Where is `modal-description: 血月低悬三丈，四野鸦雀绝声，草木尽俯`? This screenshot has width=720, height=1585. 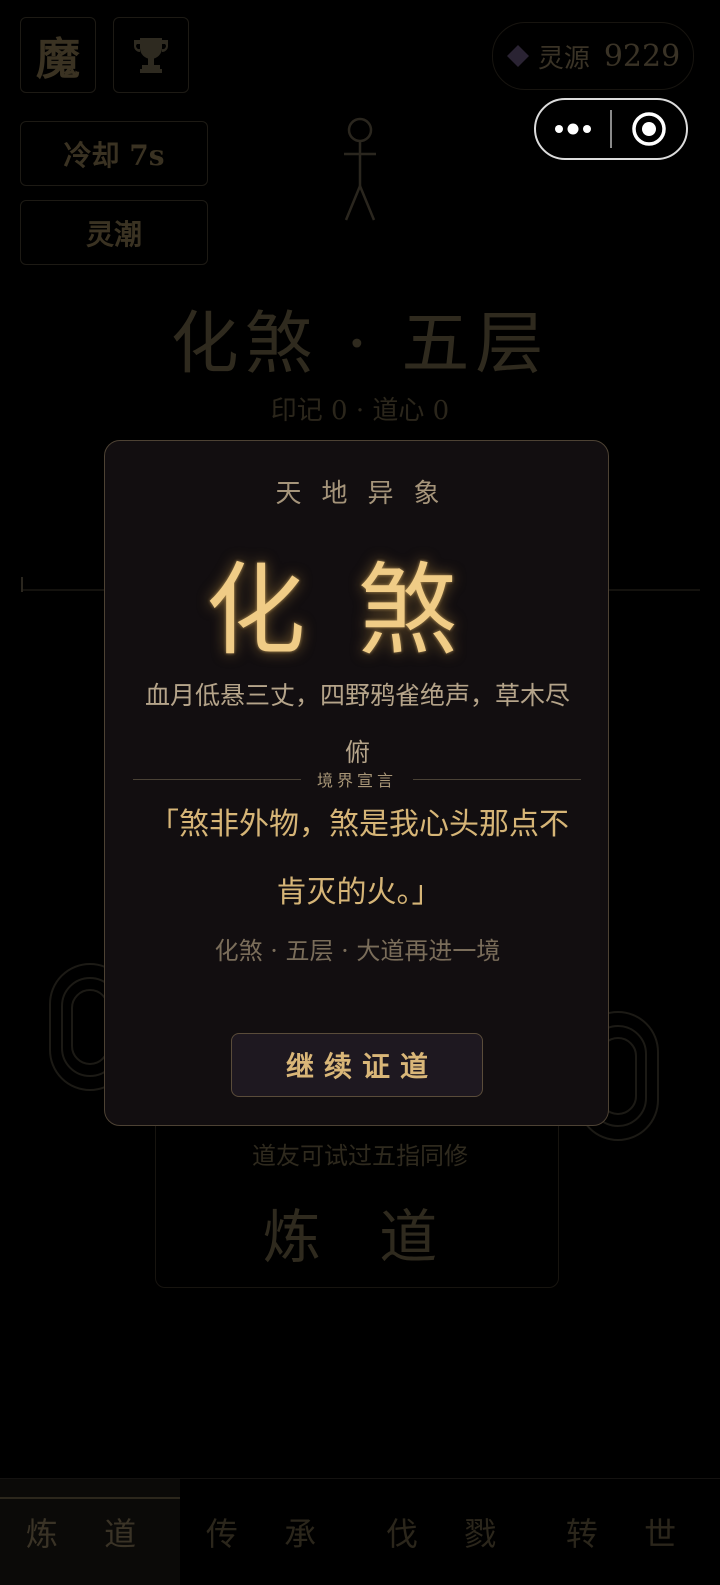
modal-description: 血月低悬三丈，四野鸦雀绝声，草木尽俯 is located at coordinates (357, 724).